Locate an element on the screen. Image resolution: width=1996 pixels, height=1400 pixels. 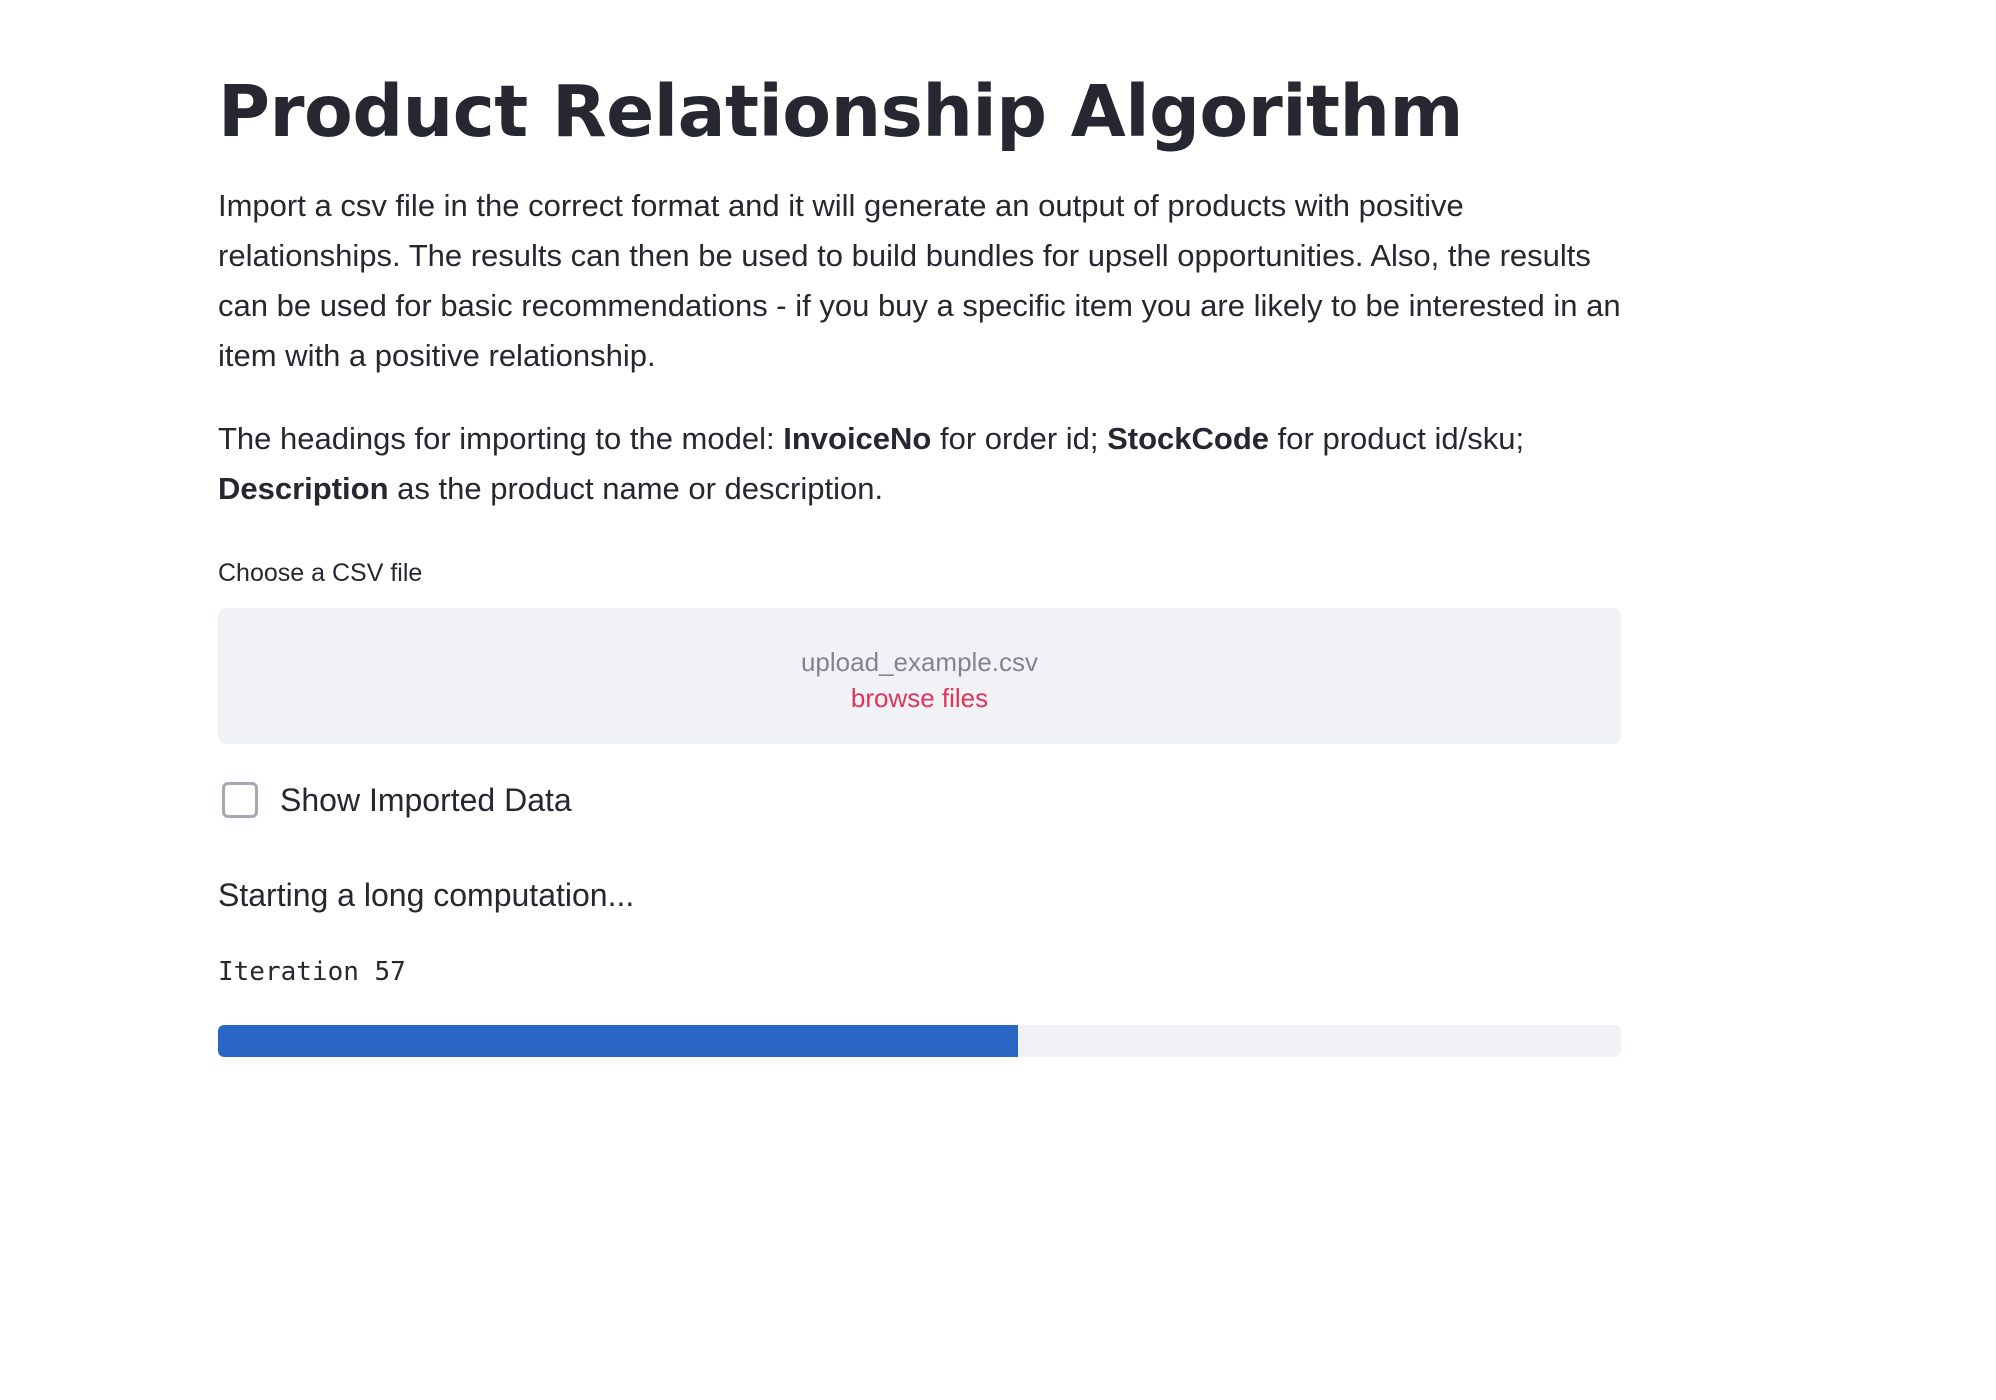
invoice-term: InvoiceNo is located at coordinates (857, 438).